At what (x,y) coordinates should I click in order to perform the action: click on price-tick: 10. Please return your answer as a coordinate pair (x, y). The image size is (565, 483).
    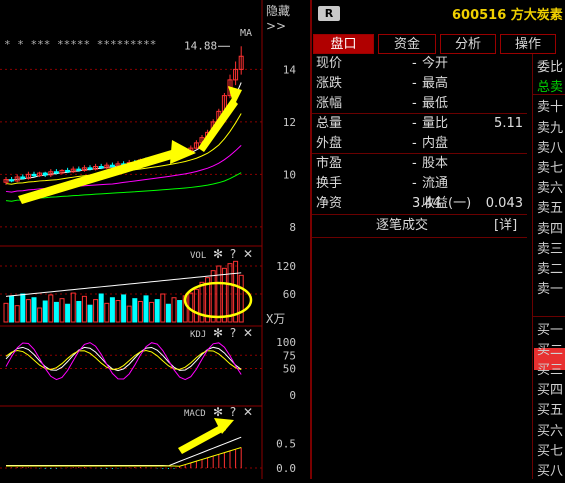
    Looking at the image, I should click on (289, 174).